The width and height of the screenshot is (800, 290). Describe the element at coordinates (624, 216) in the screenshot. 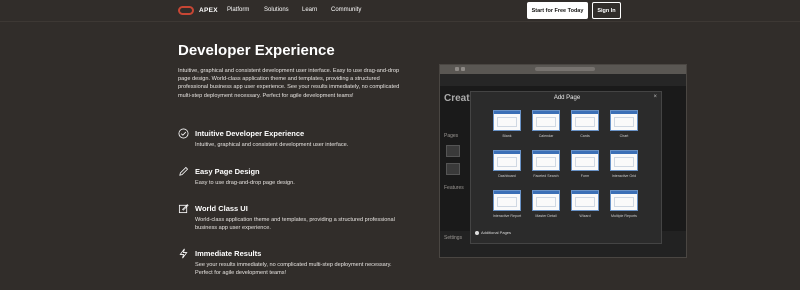

I see `page-type-label: Multiple Reports` at that location.